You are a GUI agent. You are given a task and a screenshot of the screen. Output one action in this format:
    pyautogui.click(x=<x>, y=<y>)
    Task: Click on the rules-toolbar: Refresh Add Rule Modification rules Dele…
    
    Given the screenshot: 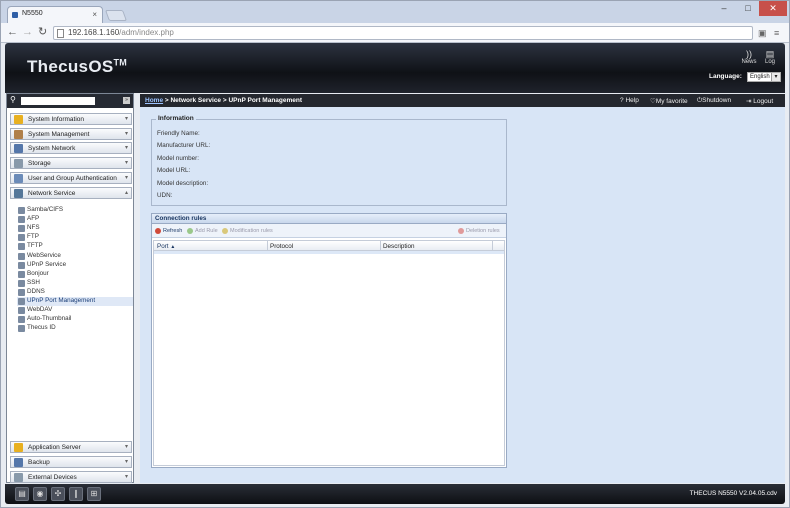 What is the action you would take?
    pyautogui.click(x=329, y=231)
    